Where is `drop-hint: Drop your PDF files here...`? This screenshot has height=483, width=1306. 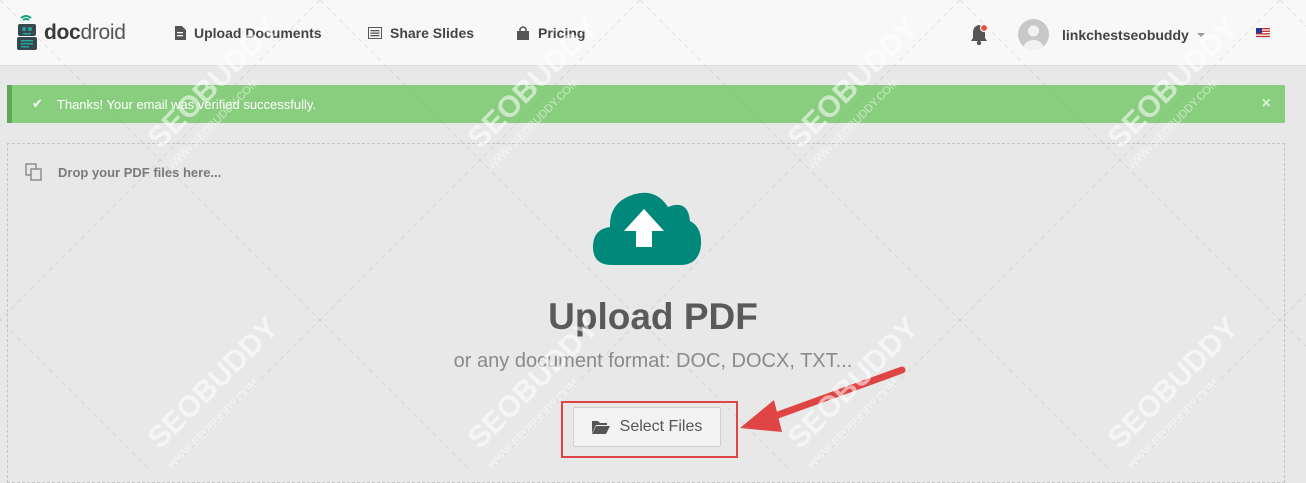 drop-hint: Drop your PDF files here... is located at coordinates (123, 172).